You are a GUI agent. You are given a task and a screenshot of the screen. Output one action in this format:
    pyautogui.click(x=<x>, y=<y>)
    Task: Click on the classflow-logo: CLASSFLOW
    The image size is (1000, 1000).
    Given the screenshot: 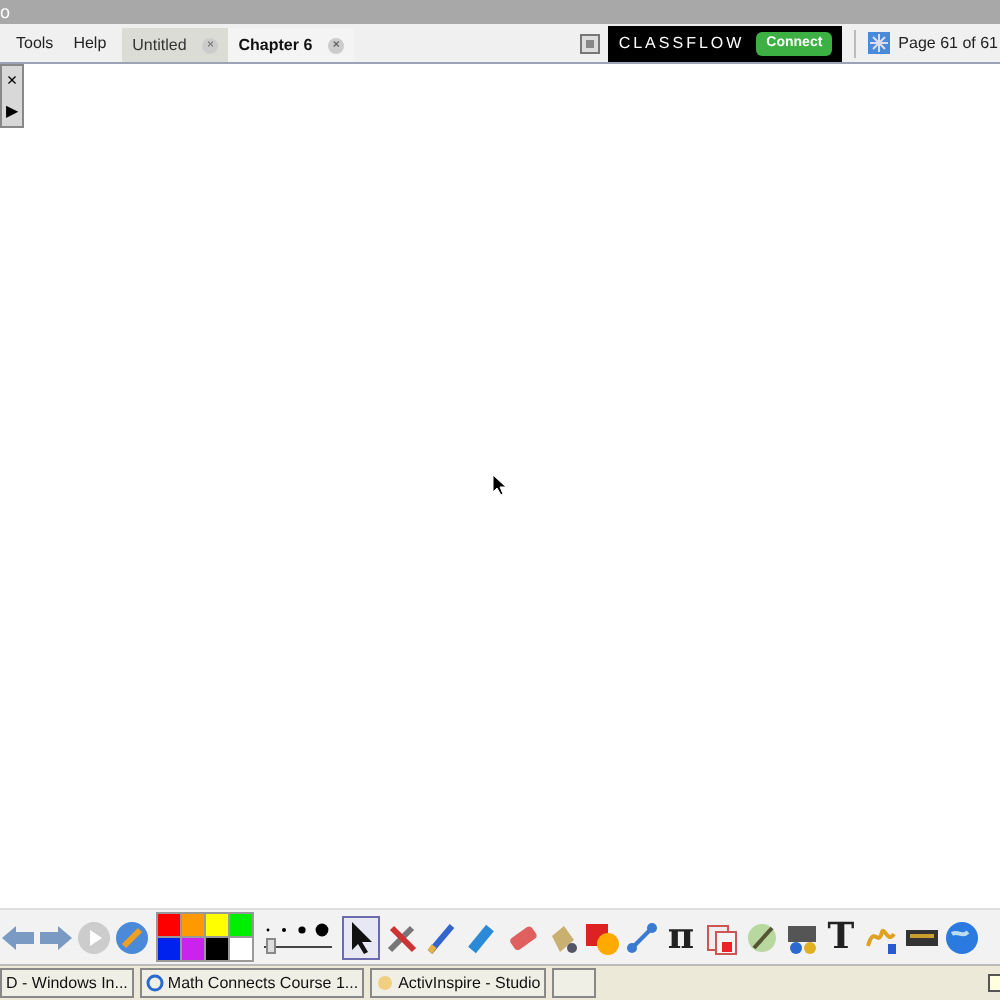 What is the action you would take?
    pyautogui.click(x=681, y=43)
    